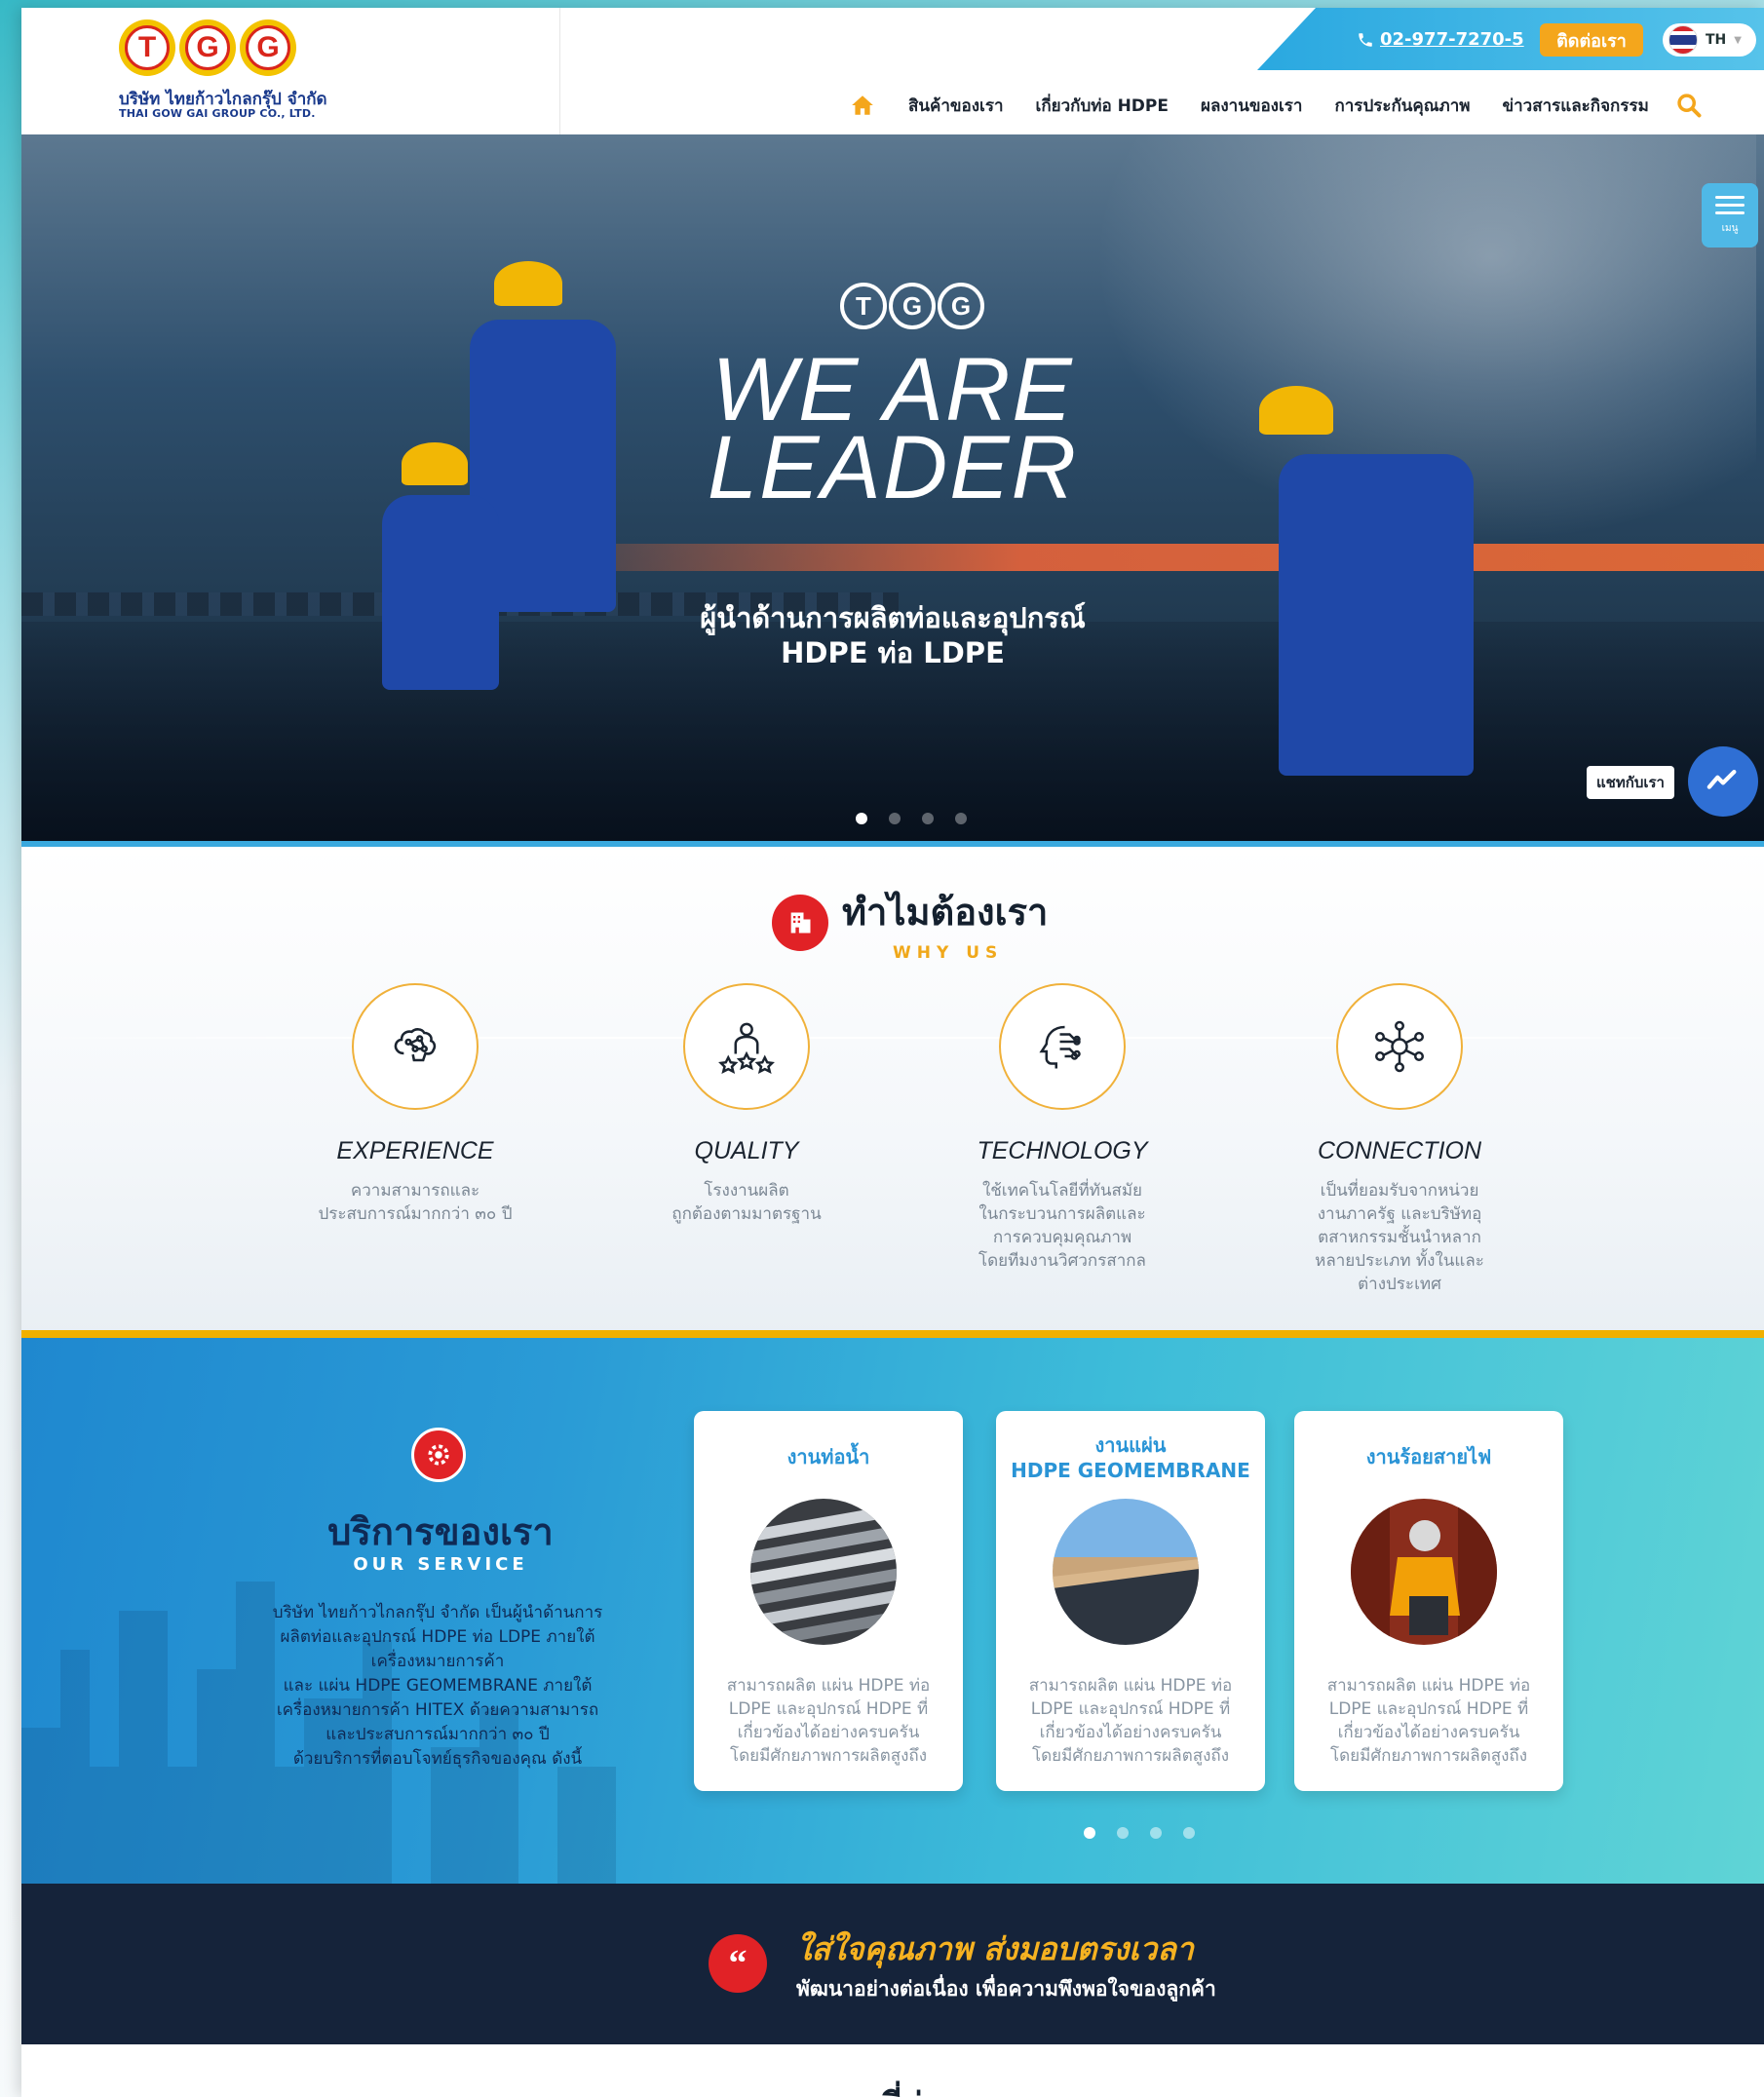 The width and height of the screenshot is (1764, 2097). Describe the element at coordinates (747, 1203) in the screenshot. I see `why-card-desc: โรงงานผลิต ถูกต้องตามมาตรฐาน` at that location.